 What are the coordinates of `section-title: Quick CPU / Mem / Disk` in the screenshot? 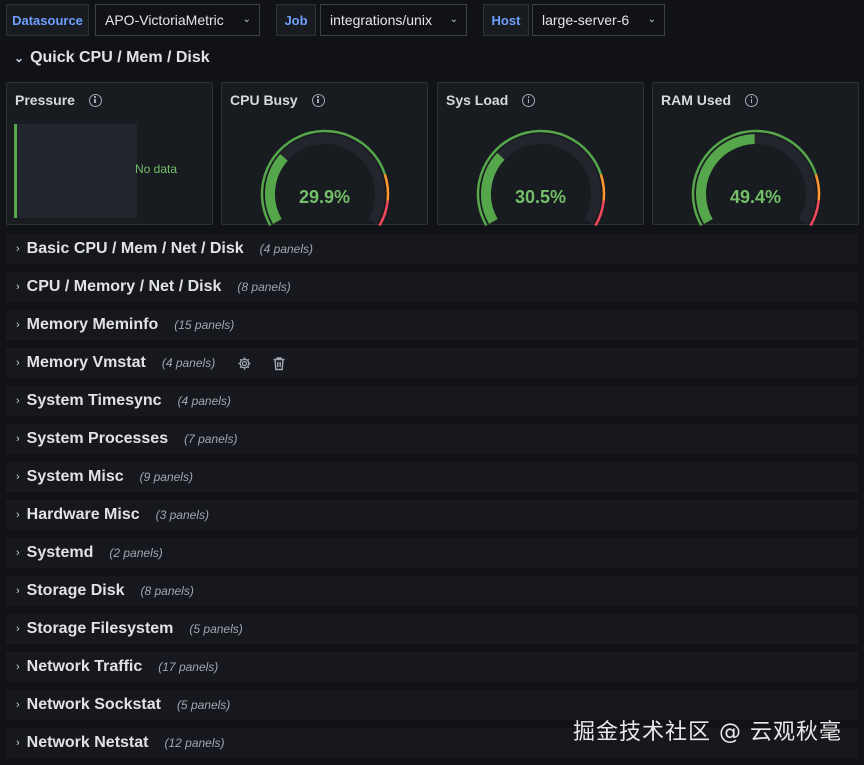 It's located at (120, 57).